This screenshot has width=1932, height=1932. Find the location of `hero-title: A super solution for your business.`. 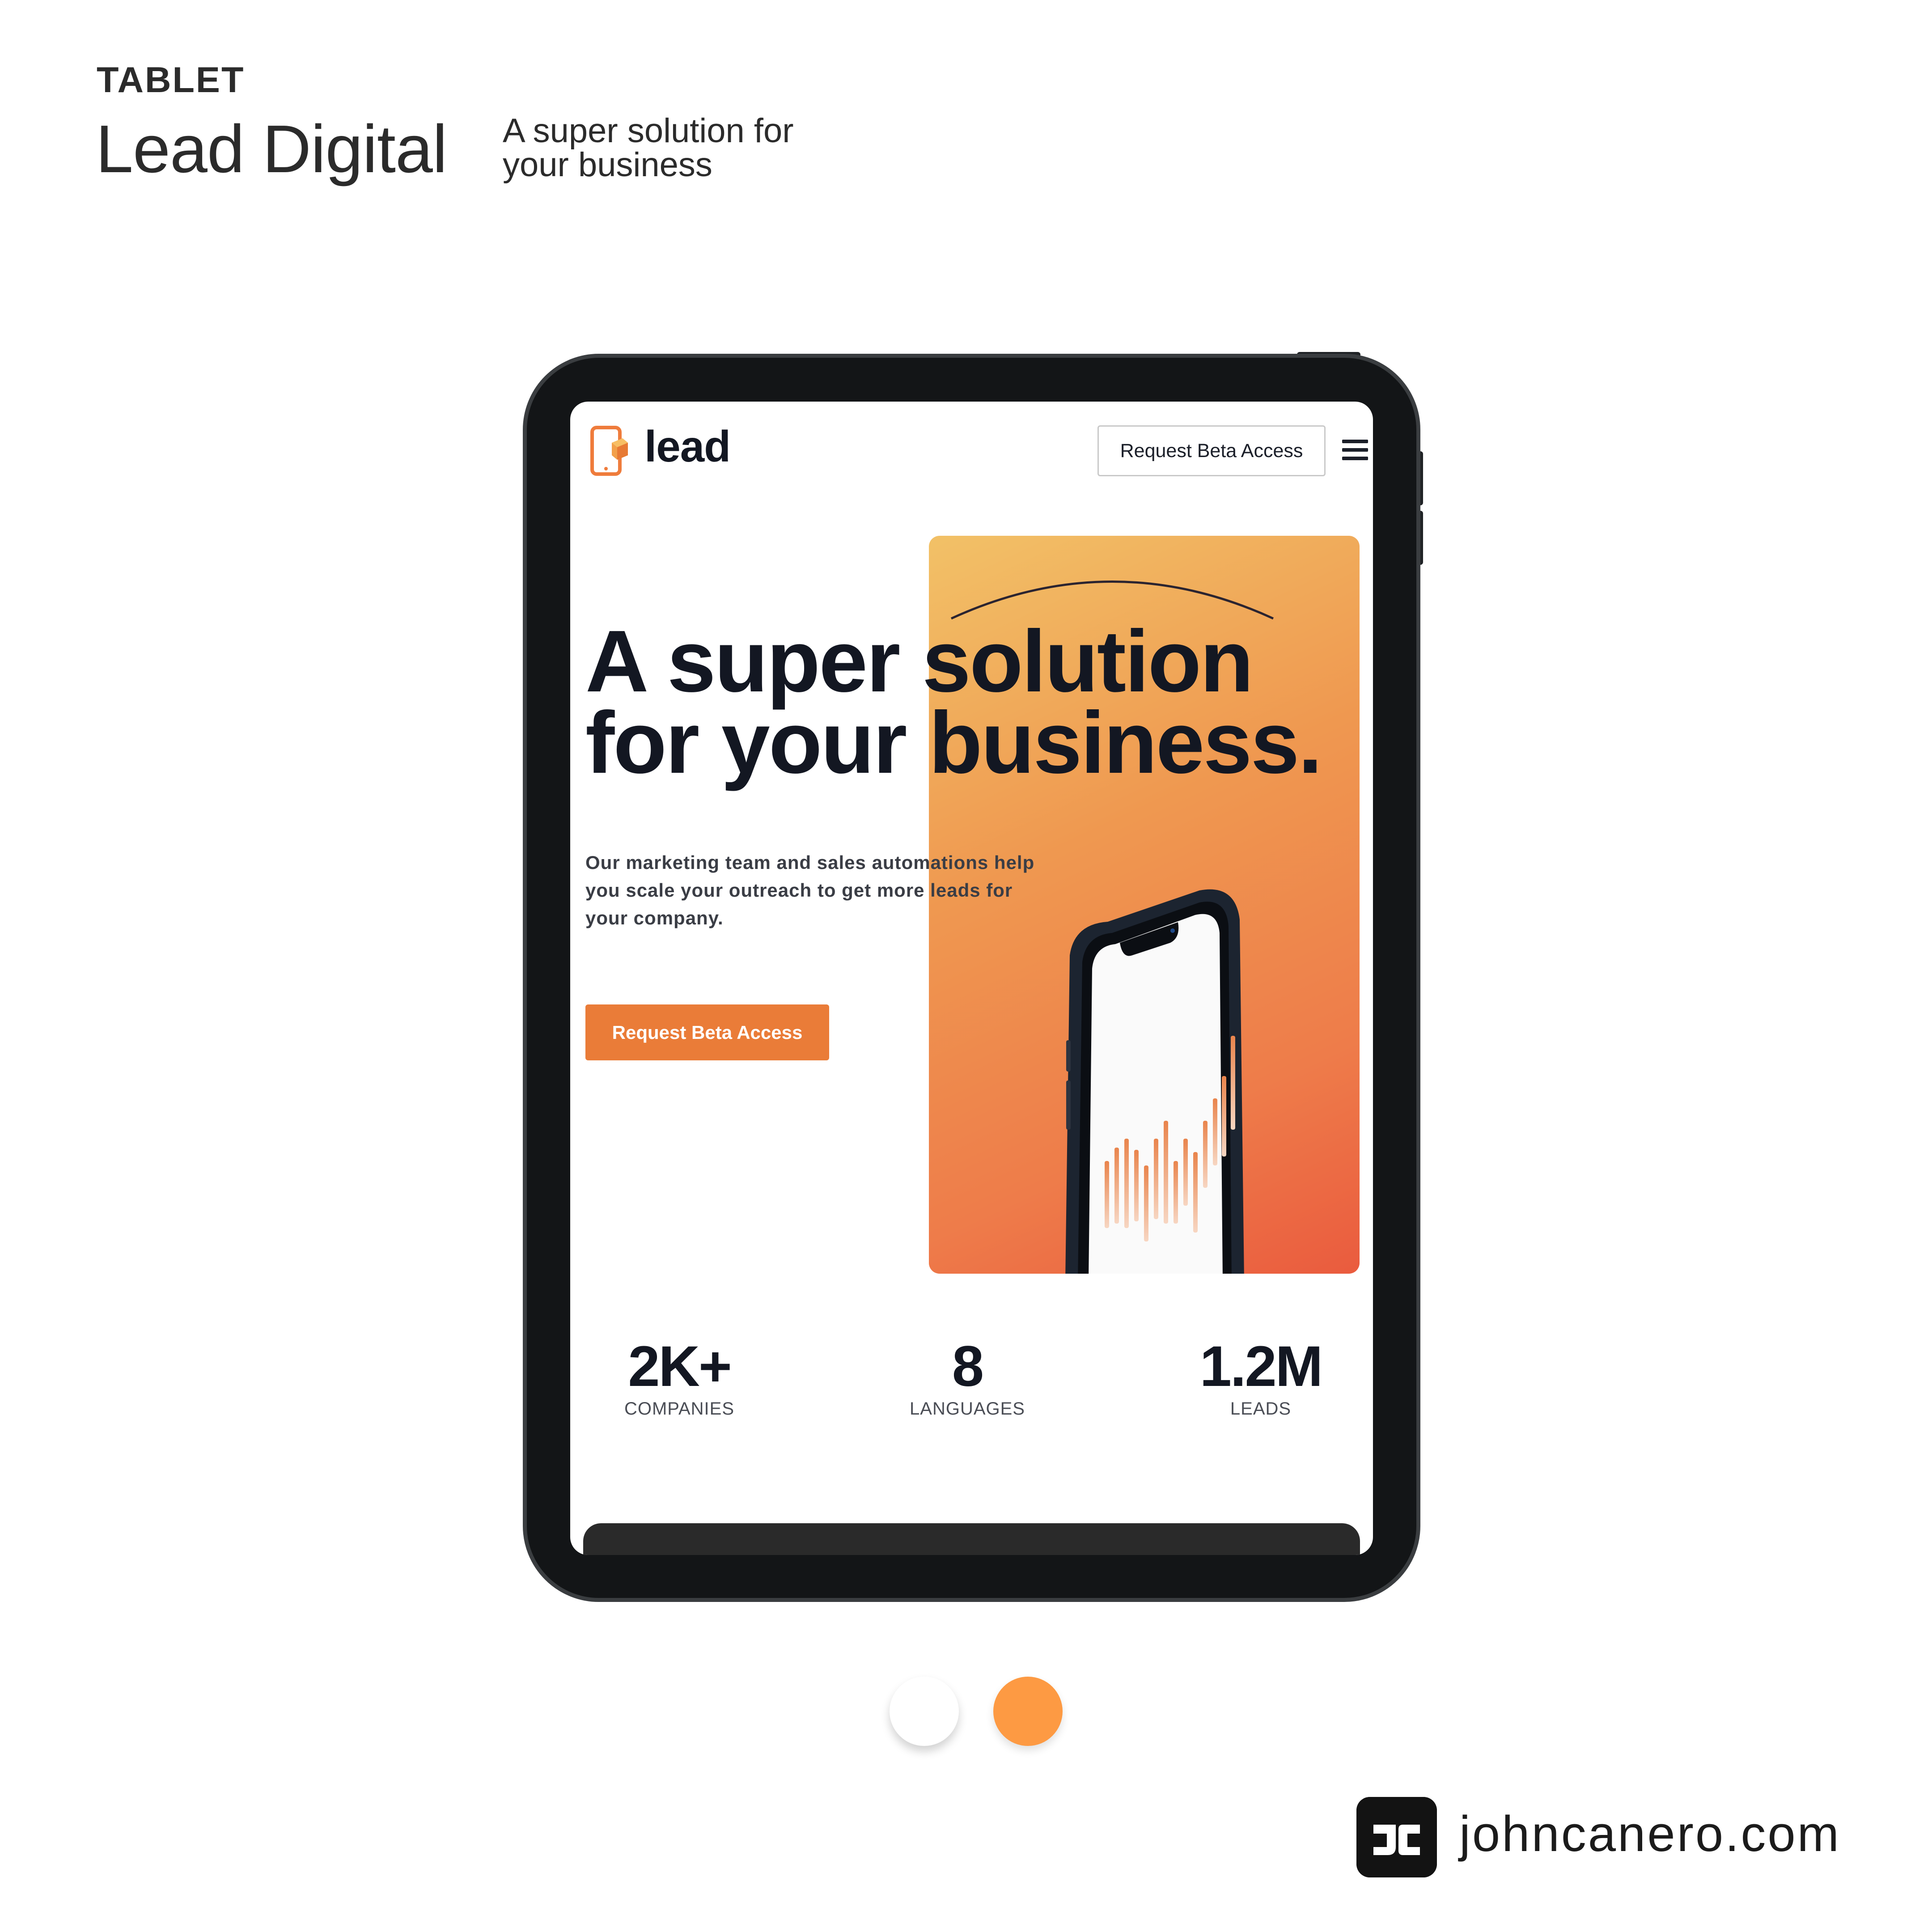

hero-title: A super solution for your business. is located at coordinates (953, 702).